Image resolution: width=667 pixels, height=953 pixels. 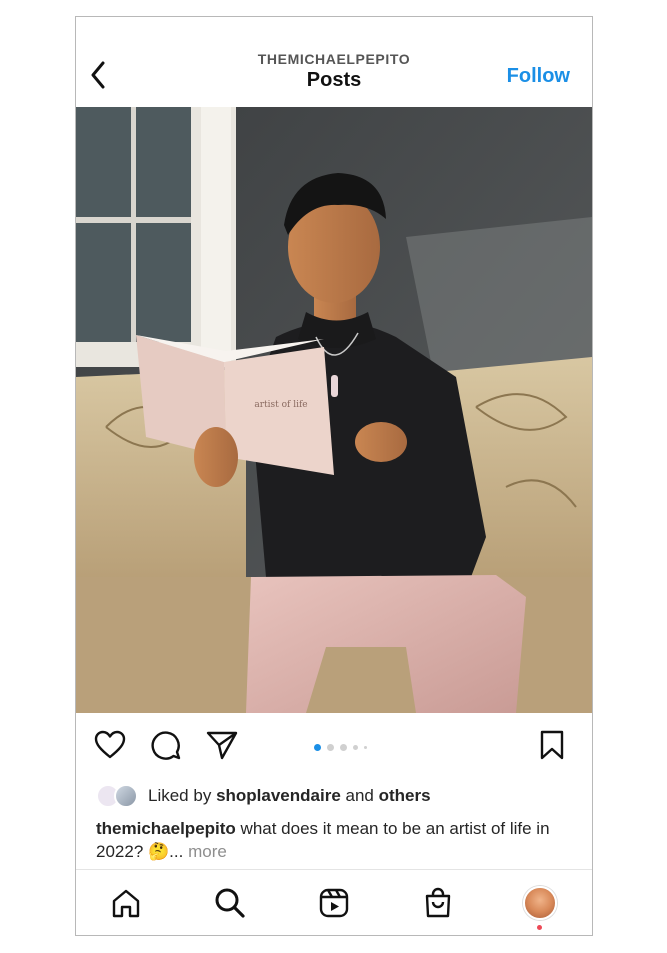 What do you see at coordinates (126, 796) in the screenshot?
I see `avatar` at bounding box center [126, 796].